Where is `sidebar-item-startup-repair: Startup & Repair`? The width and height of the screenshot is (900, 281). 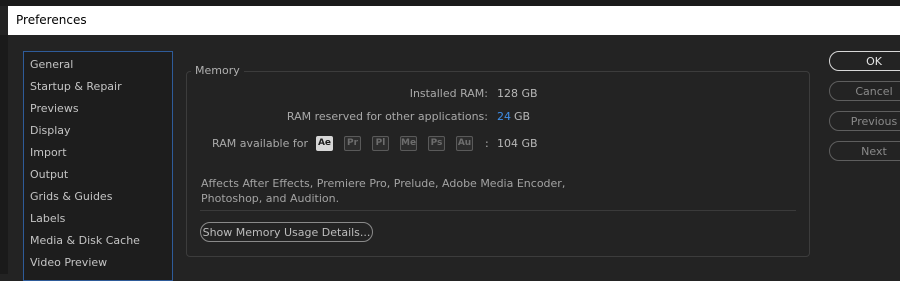 sidebar-item-startup-repair: Startup & Repair is located at coordinates (76, 86).